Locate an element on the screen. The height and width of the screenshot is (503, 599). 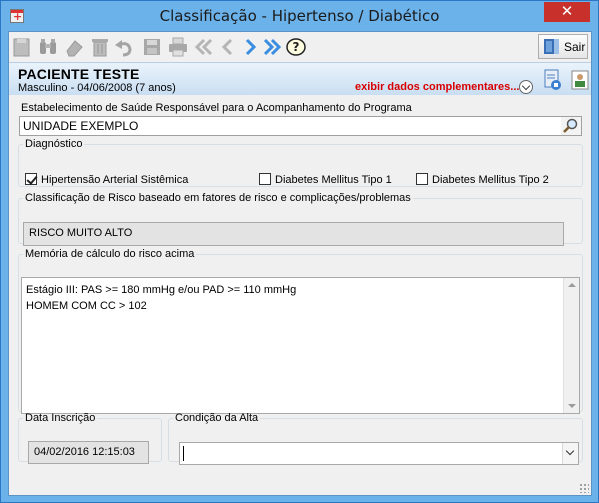
patient-name: PACIENTE TESTE is located at coordinates (79, 74).